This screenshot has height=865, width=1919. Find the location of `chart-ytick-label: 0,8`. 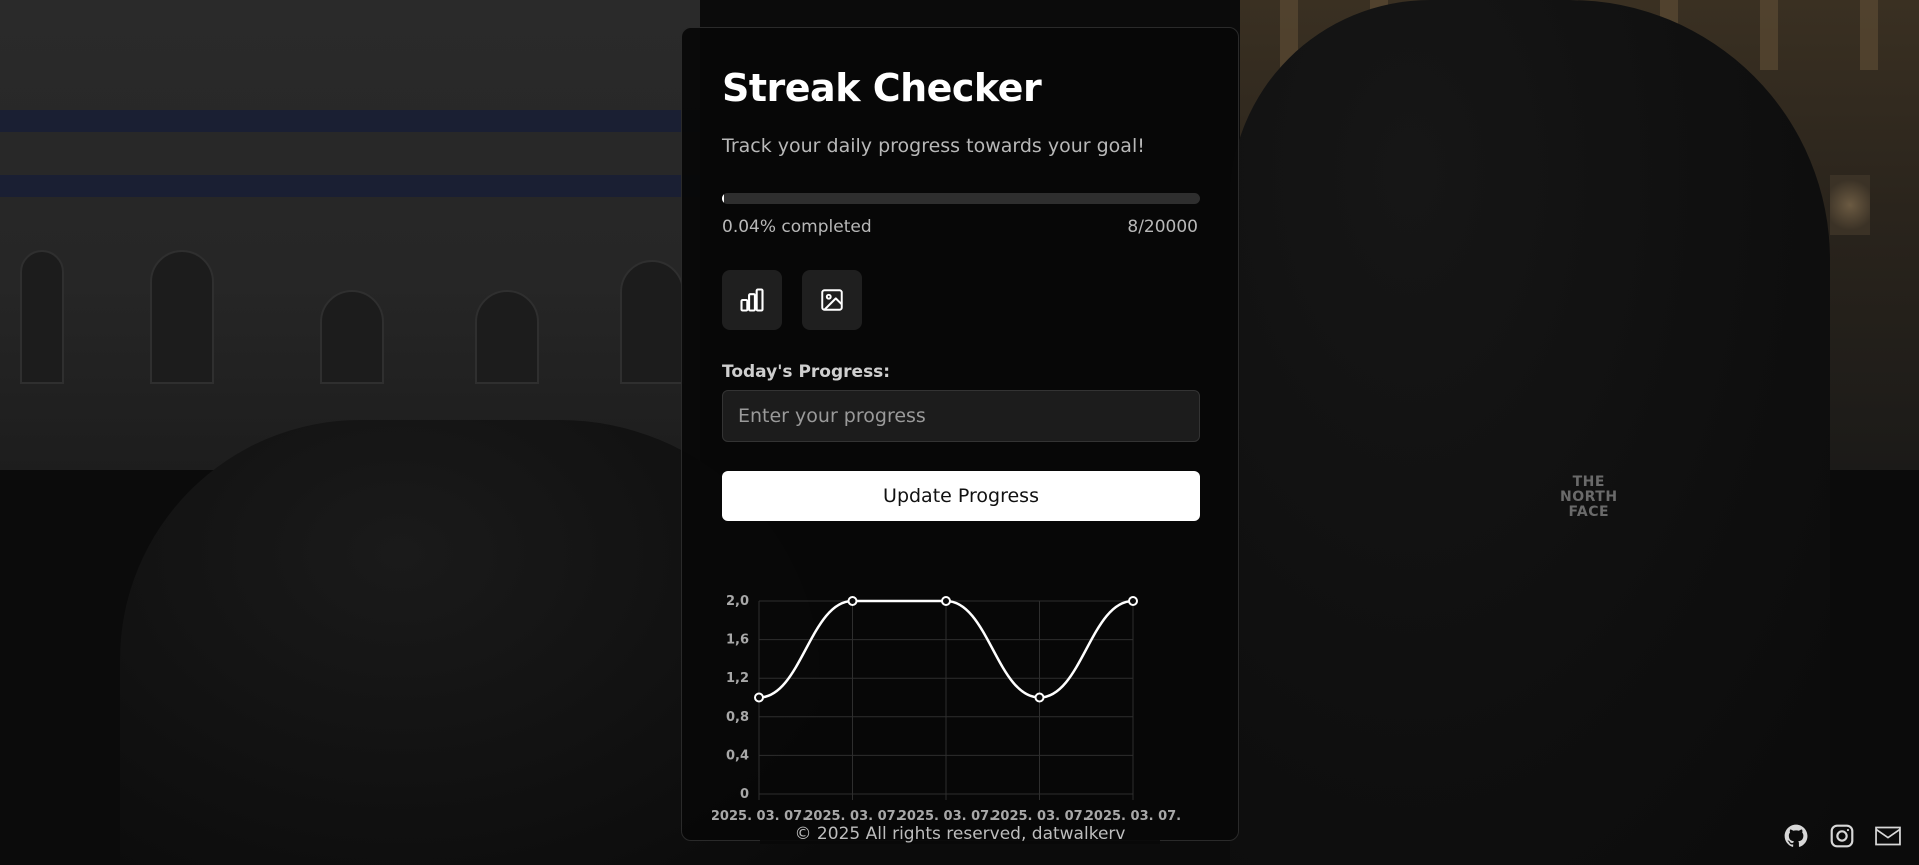

chart-ytick-label: 0,8 is located at coordinates (737, 717).